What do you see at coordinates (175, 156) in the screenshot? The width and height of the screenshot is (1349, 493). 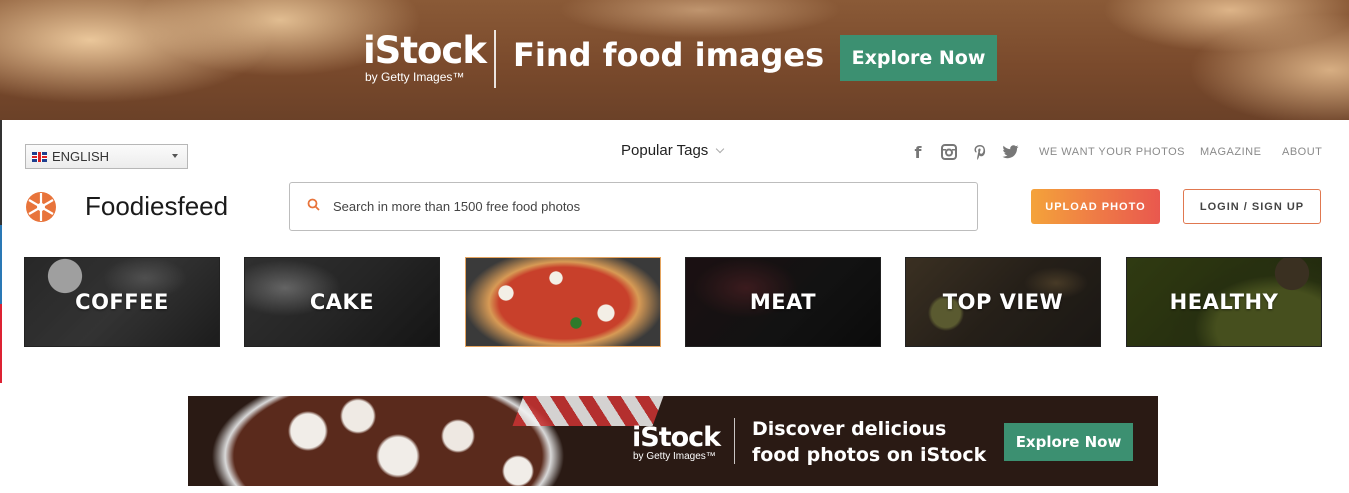 I see `caret-down-icon` at bounding box center [175, 156].